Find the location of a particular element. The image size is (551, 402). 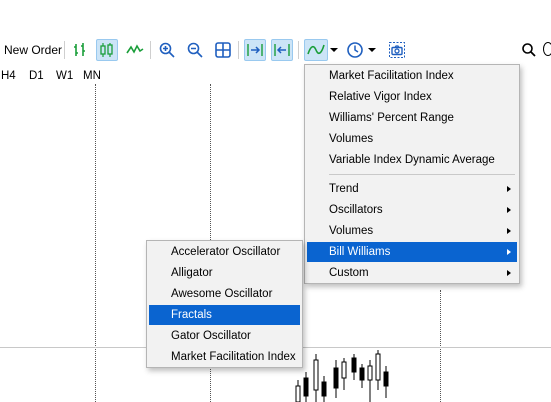

line-chart-icon is located at coordinates (135, 50).